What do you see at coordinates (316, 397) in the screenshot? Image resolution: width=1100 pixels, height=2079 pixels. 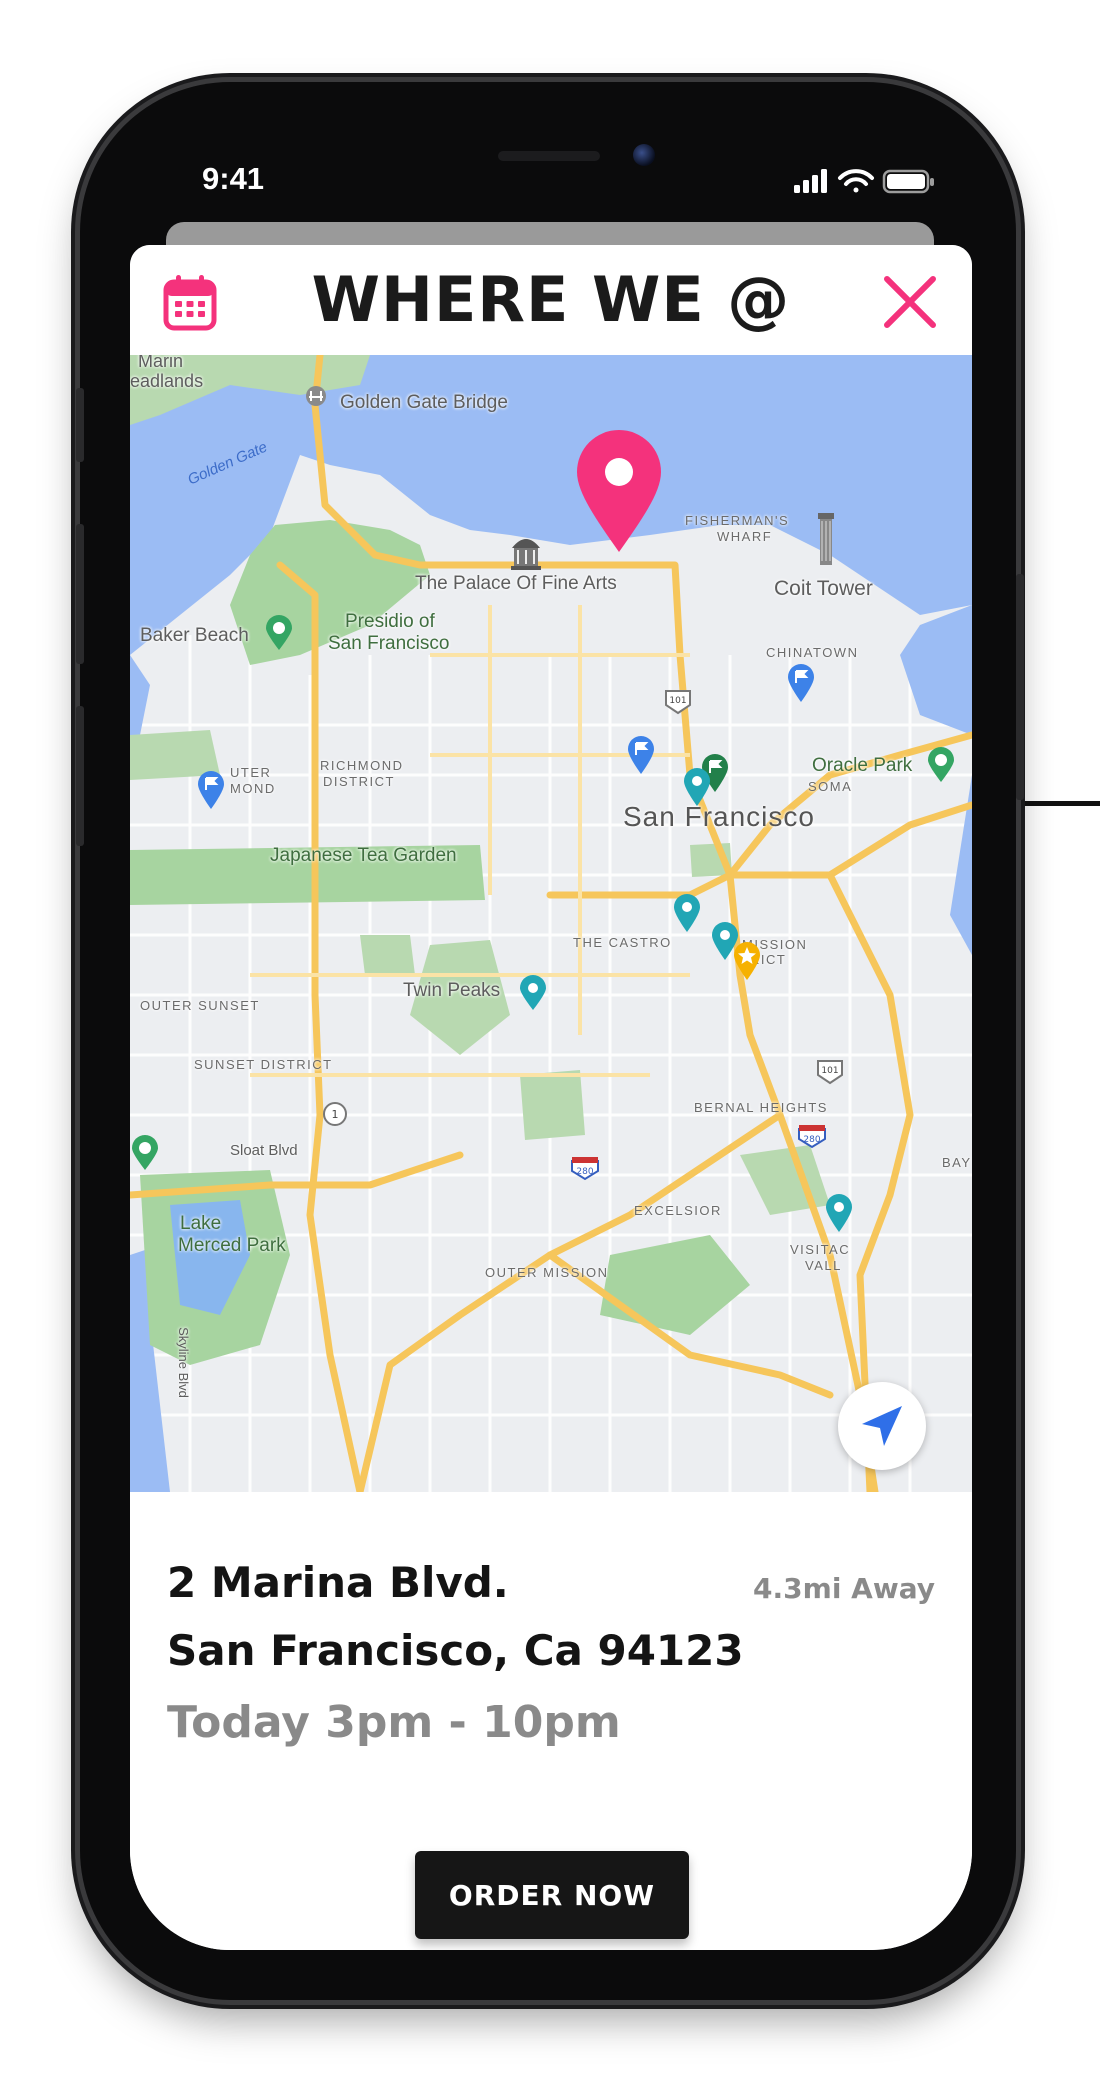 I see `bridge-landmark-icon` at bounding box center [316, 397].